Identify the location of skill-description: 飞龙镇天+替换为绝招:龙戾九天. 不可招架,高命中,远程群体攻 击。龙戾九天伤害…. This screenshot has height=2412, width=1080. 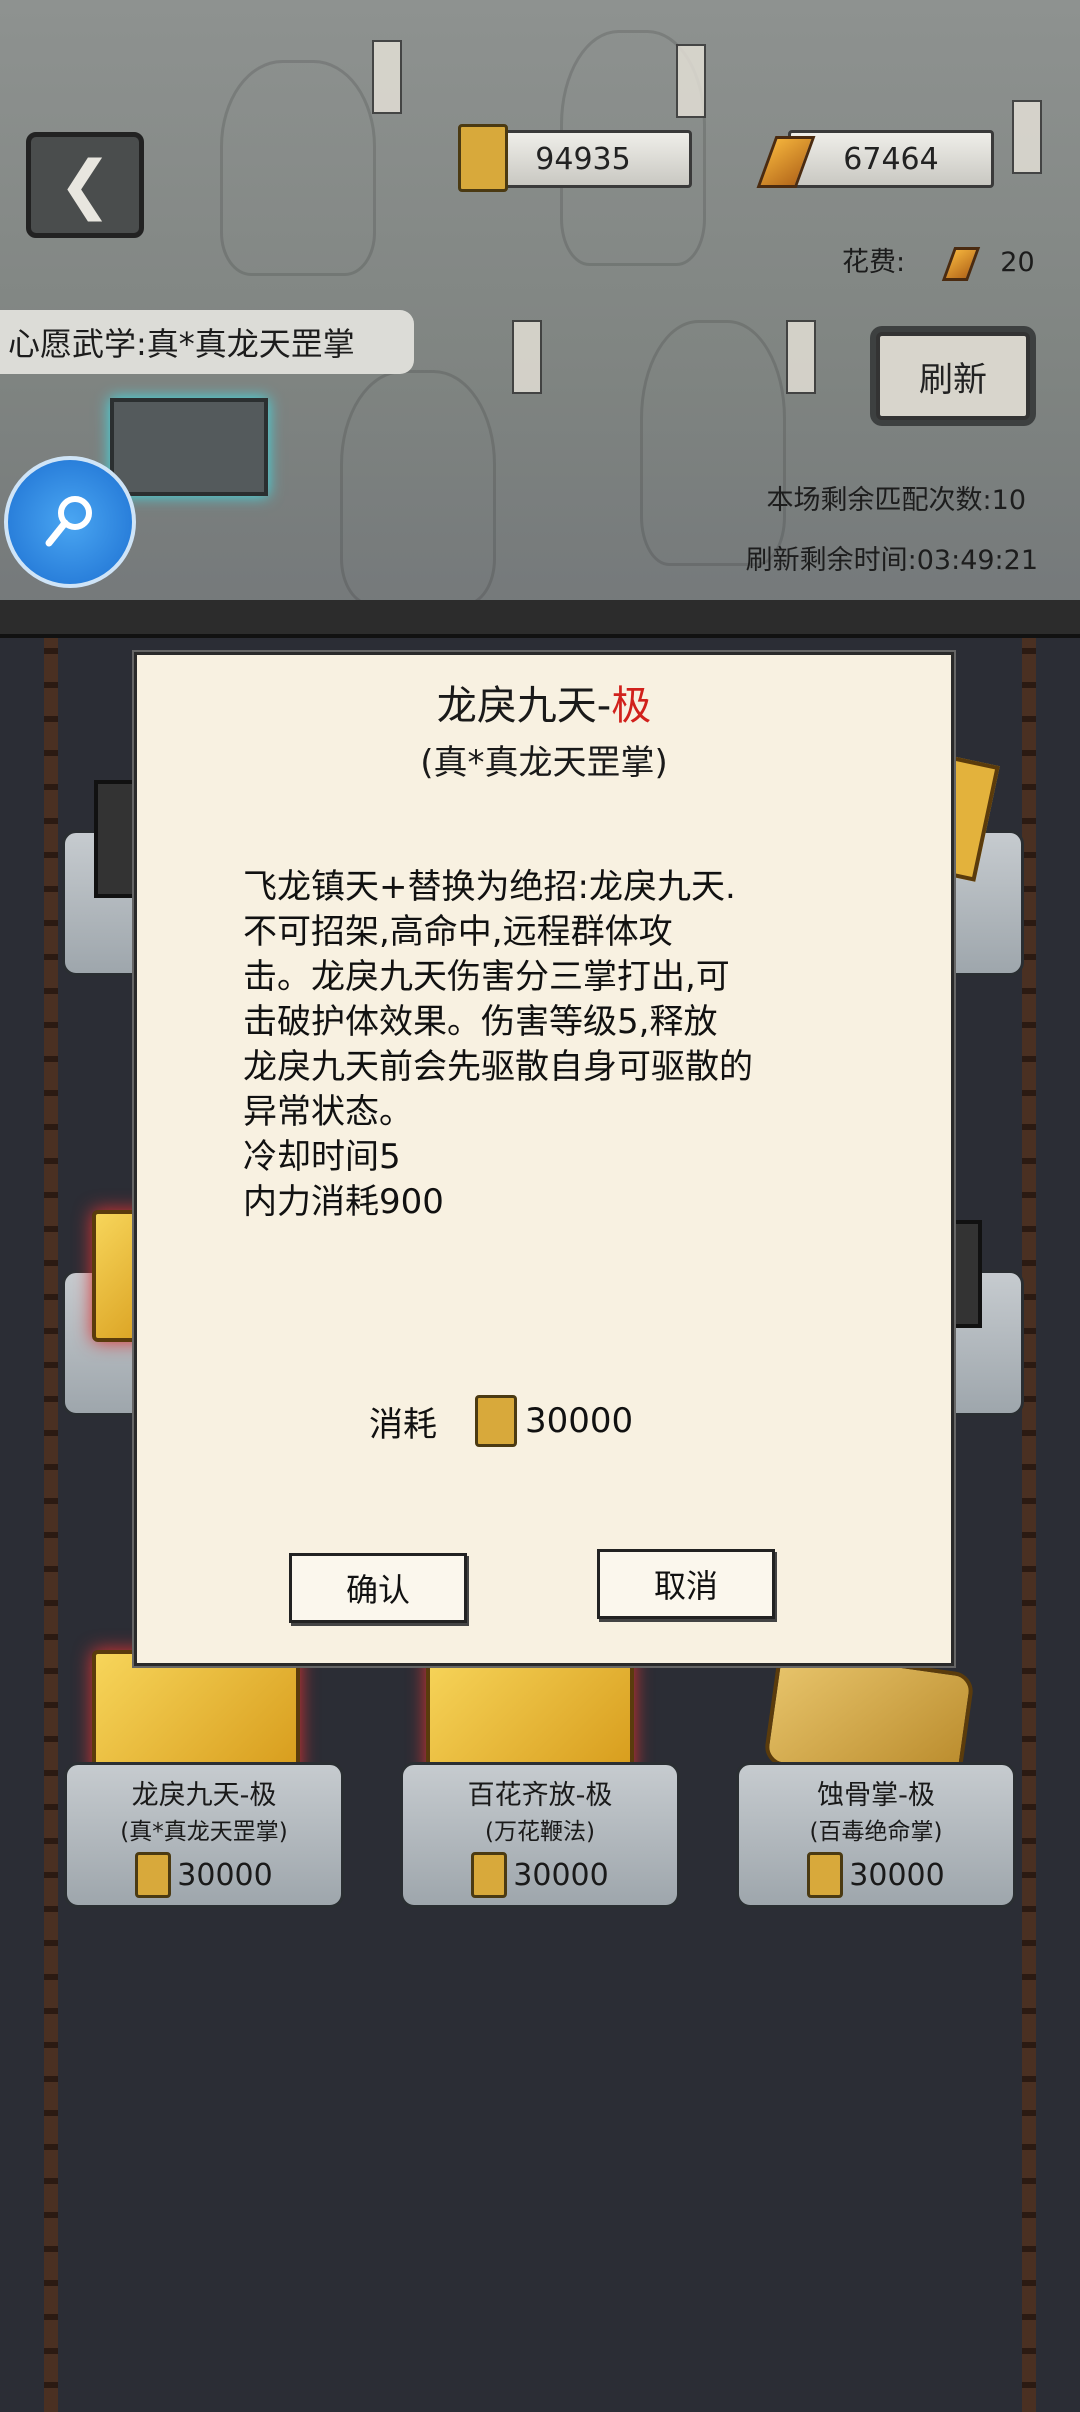
(498, 1044).